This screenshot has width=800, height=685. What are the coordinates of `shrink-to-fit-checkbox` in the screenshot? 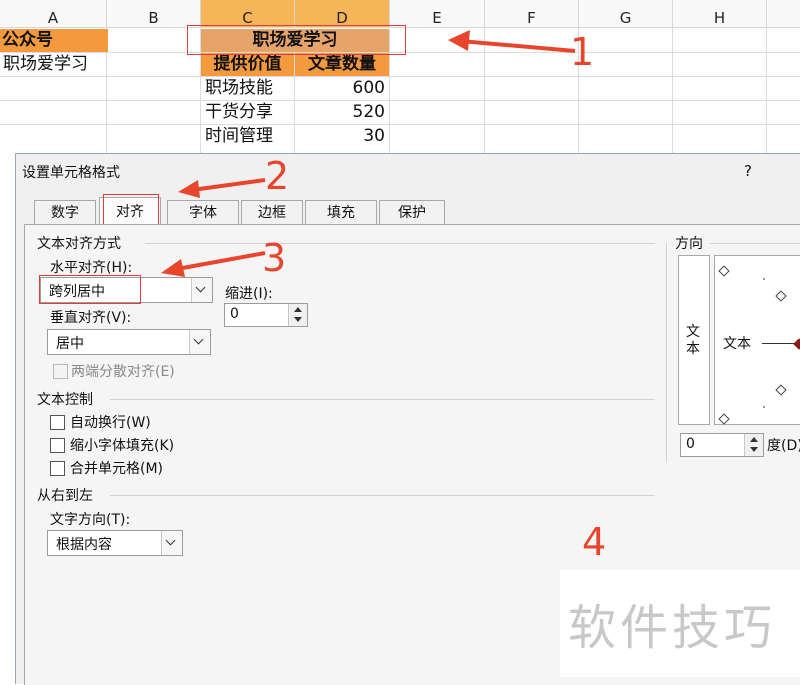 It's located at (57, 445).